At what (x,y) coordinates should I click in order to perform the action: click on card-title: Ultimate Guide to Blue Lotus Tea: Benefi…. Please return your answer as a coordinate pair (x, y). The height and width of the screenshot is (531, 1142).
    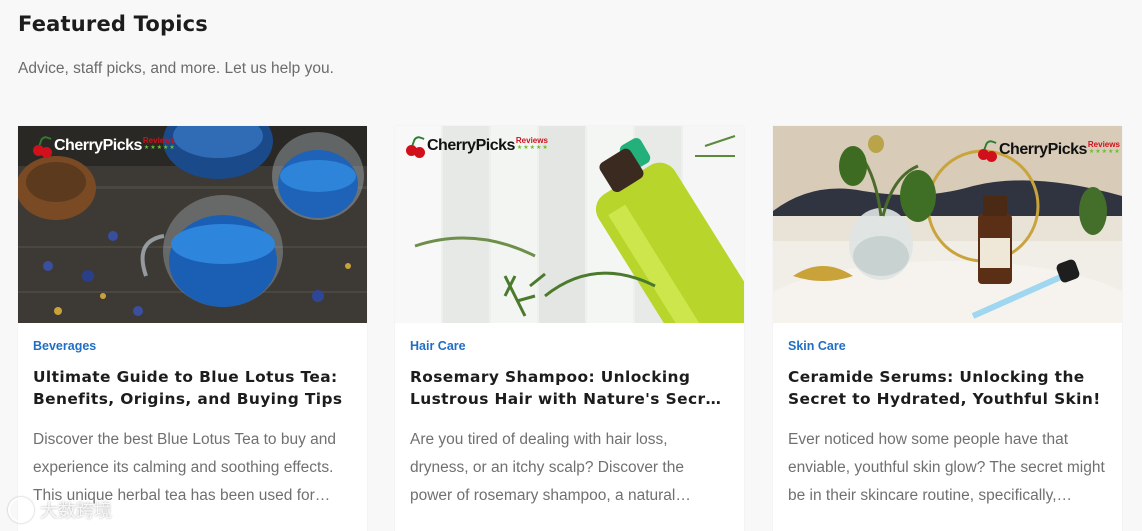
    Looking at the image, I should click on (192, 388).